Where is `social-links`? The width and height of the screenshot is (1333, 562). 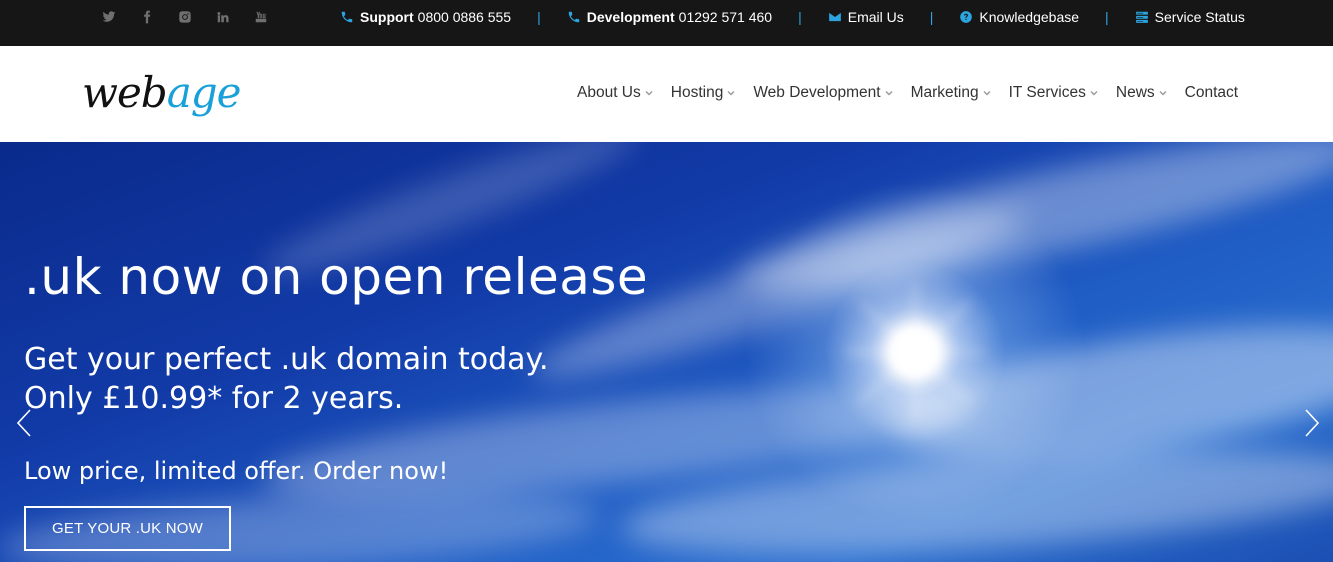 social-links is located at coordinates (185, 17).